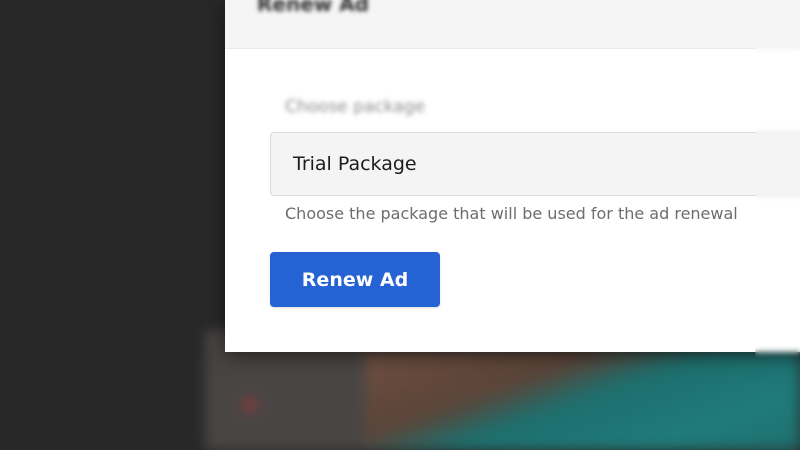  Describe the element at coordinates (250, 405) in the screenshot. I see `background-marker` at that location.